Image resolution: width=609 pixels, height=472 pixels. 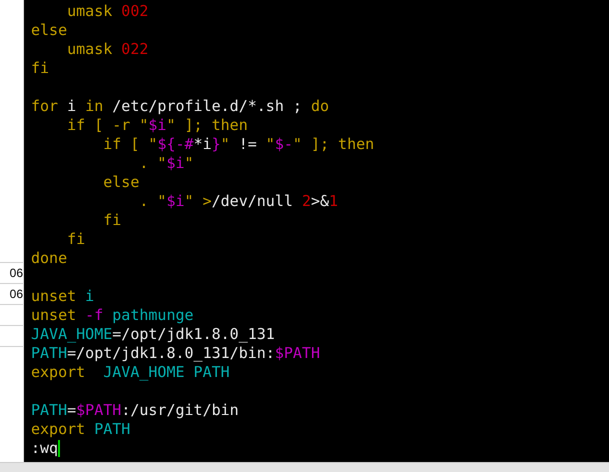 What do you see at coordinates (166, 163) in the screenshot?
I see `code-line: . "$i"` at bounding box center [166, 163].